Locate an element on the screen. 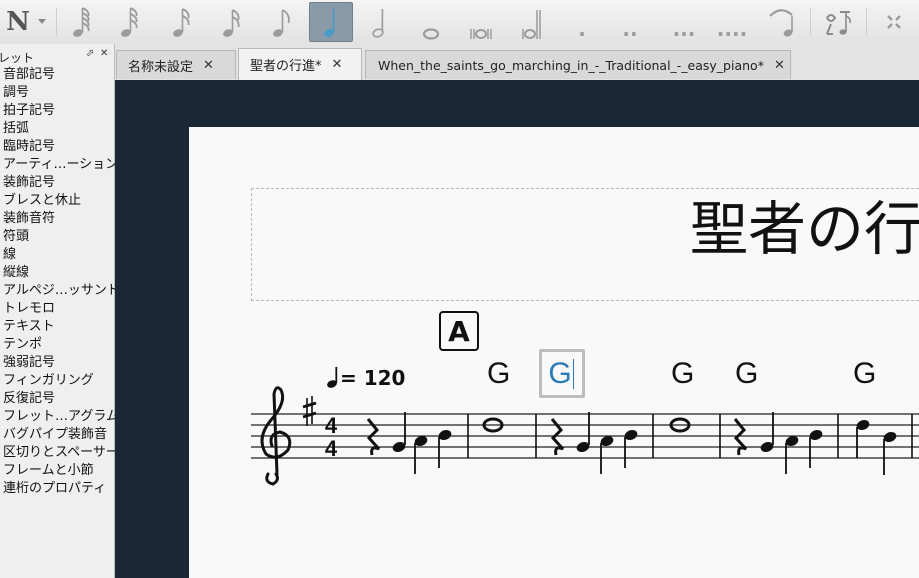 The width and height of the screenshot is (919, 578). sharp-icon is located at coordinates (309, 411).